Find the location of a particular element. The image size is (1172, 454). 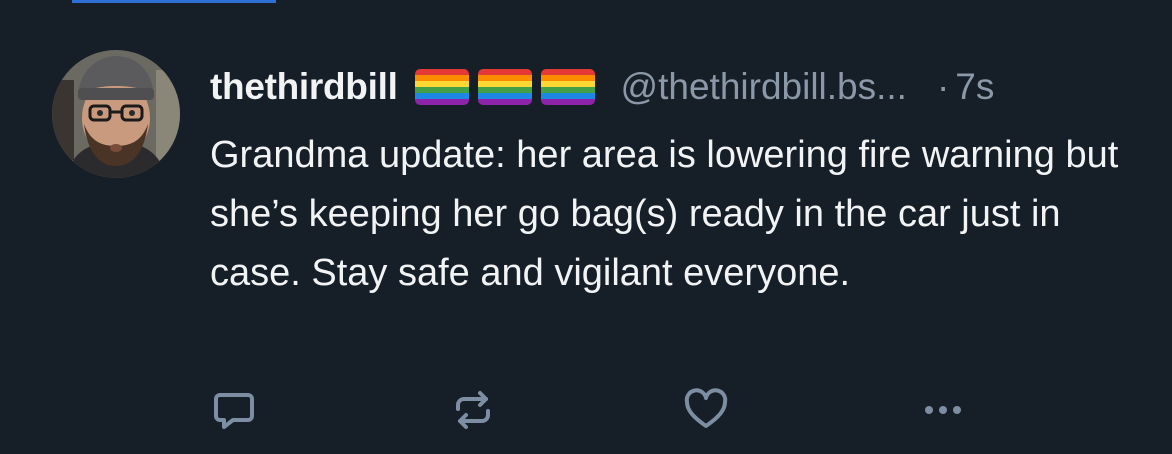

post-actions is located at coordinates (600, 411).